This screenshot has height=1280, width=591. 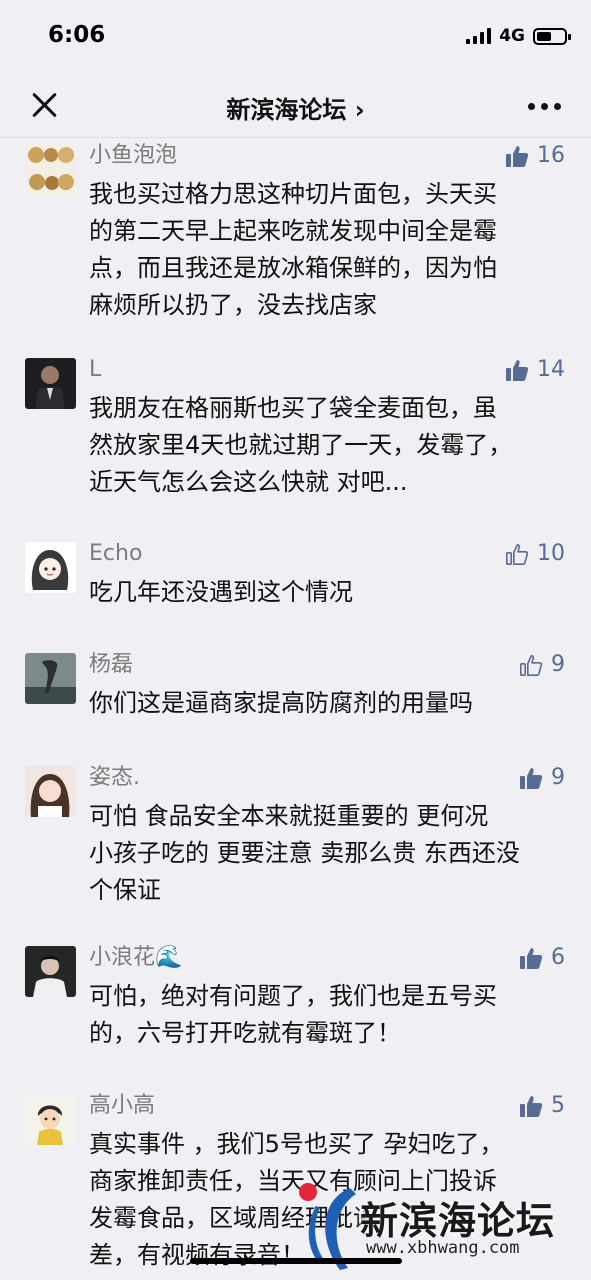 What do you see at coordinates (535, 553) in the screenshot?
I see `like-button: 10` at bounding box center [535, 553].